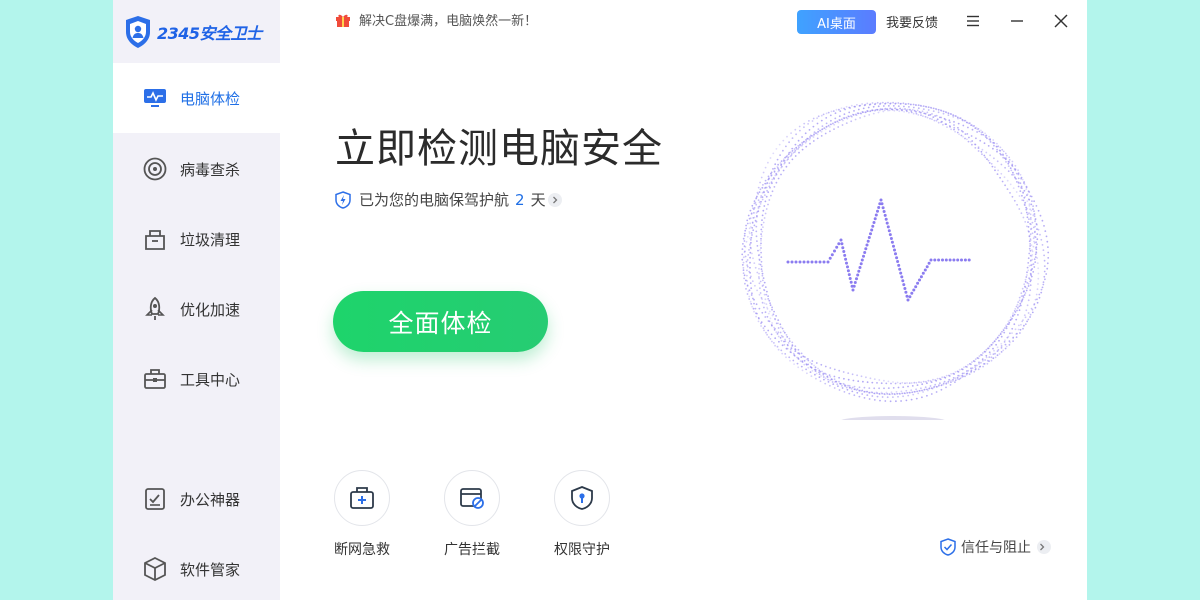 The height and width of the screenshot is (600, 1200). I want to click on logo-text: 2345安全卫士, so click(209, 33).